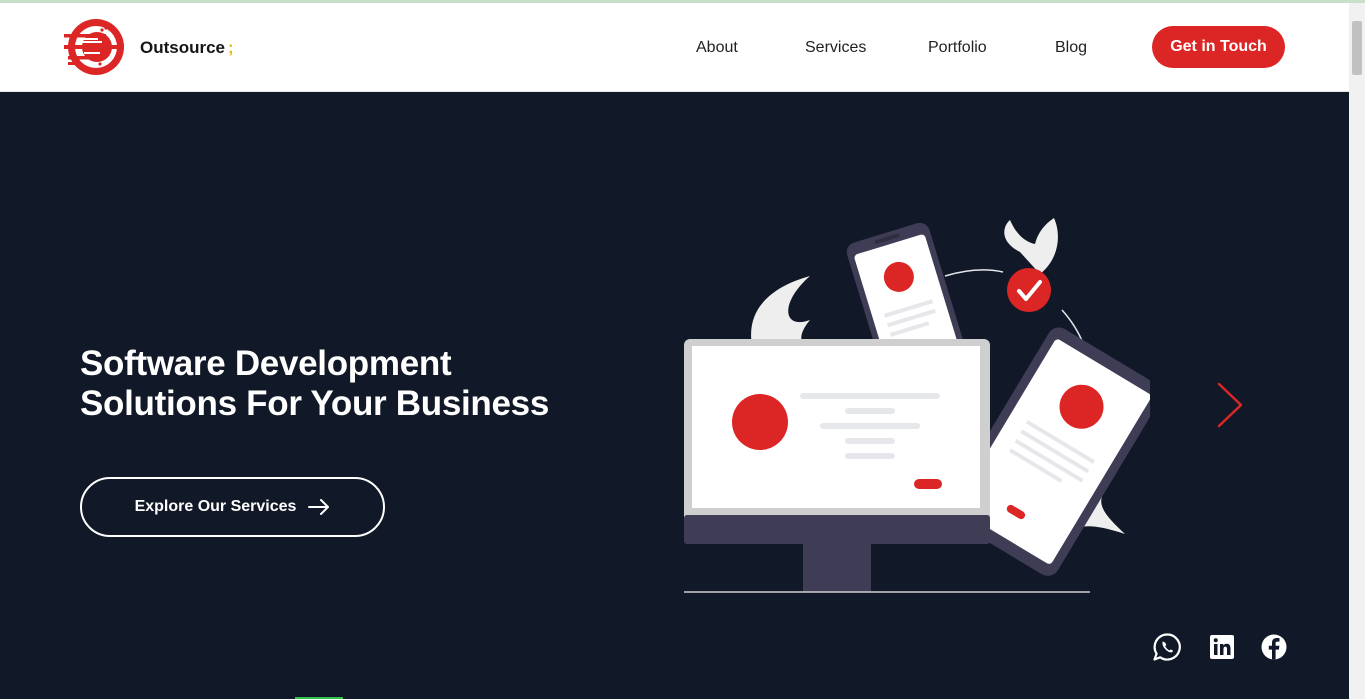 The height and width of the screenshot is (699, 1365). Describe the element at coordinates (231, 47) in the screenshot. I see `brand-mark: ;` at that location.